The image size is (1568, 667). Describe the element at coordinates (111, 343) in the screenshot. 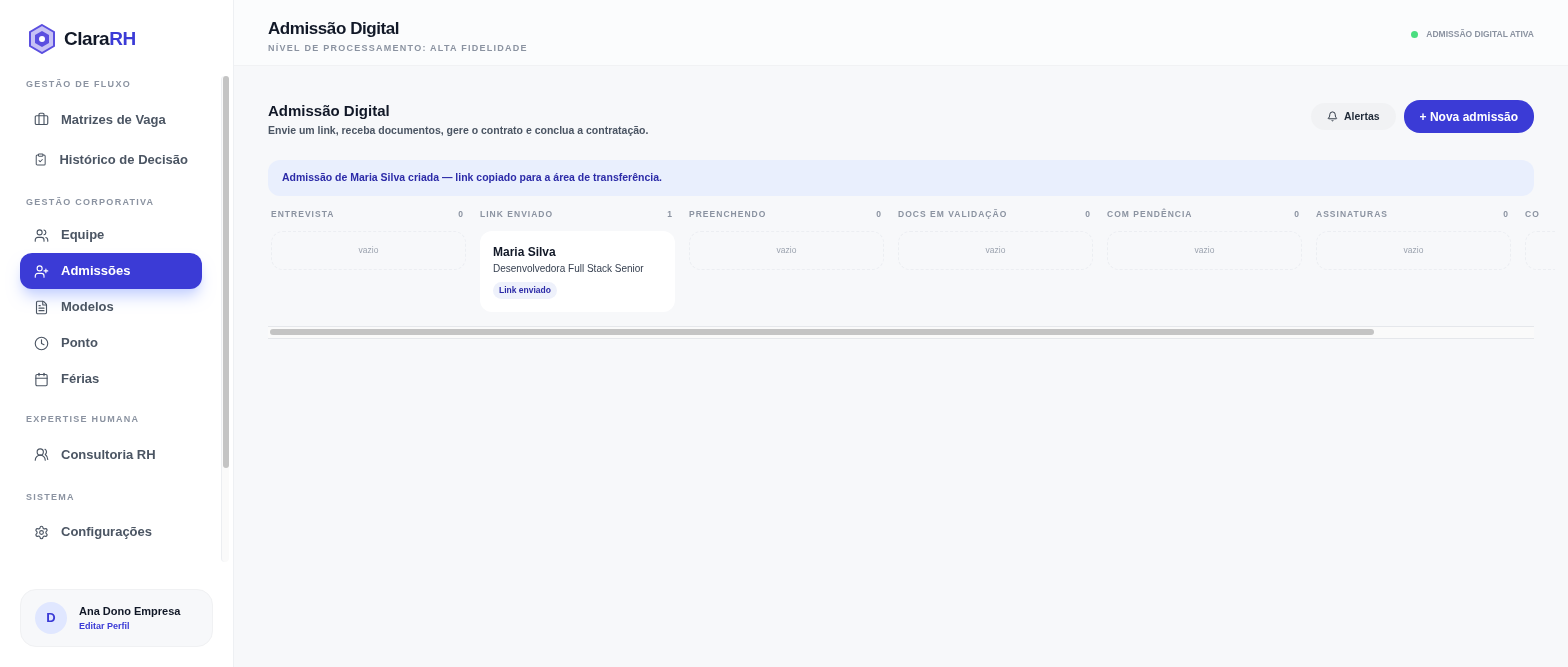

I see `nav-item: Ponto` at that location.